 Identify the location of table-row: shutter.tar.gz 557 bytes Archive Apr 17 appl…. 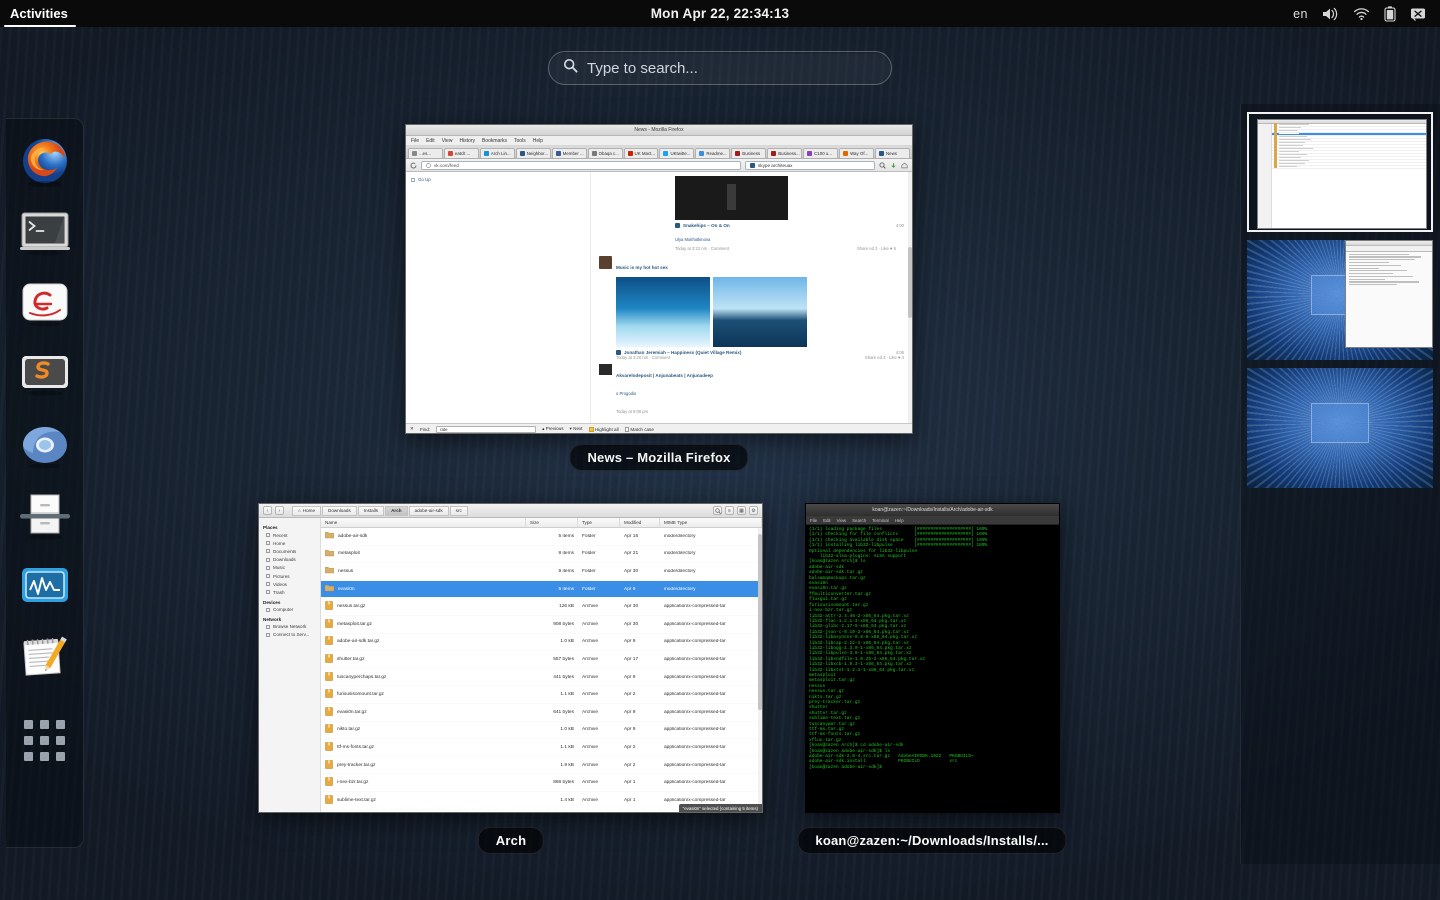
(541, 660).